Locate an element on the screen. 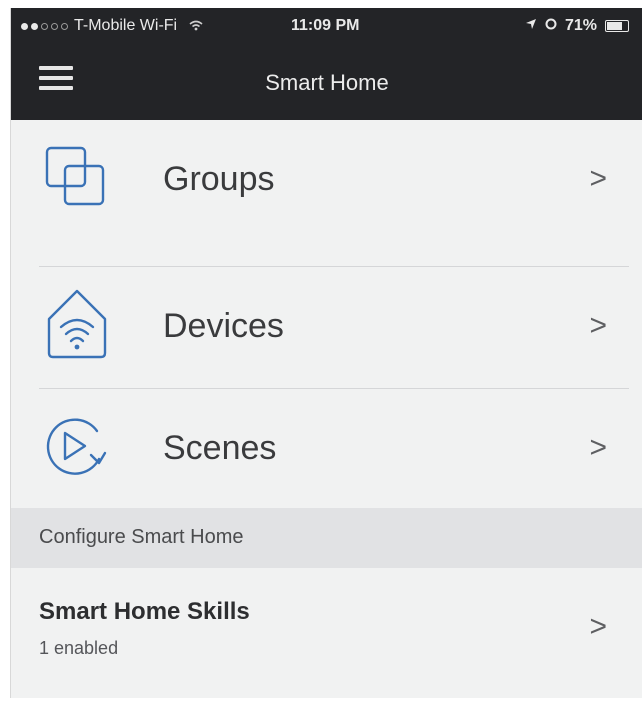 This screenshot has height=706, width=642. status-right: 71% is located at coordinates (577, 26).